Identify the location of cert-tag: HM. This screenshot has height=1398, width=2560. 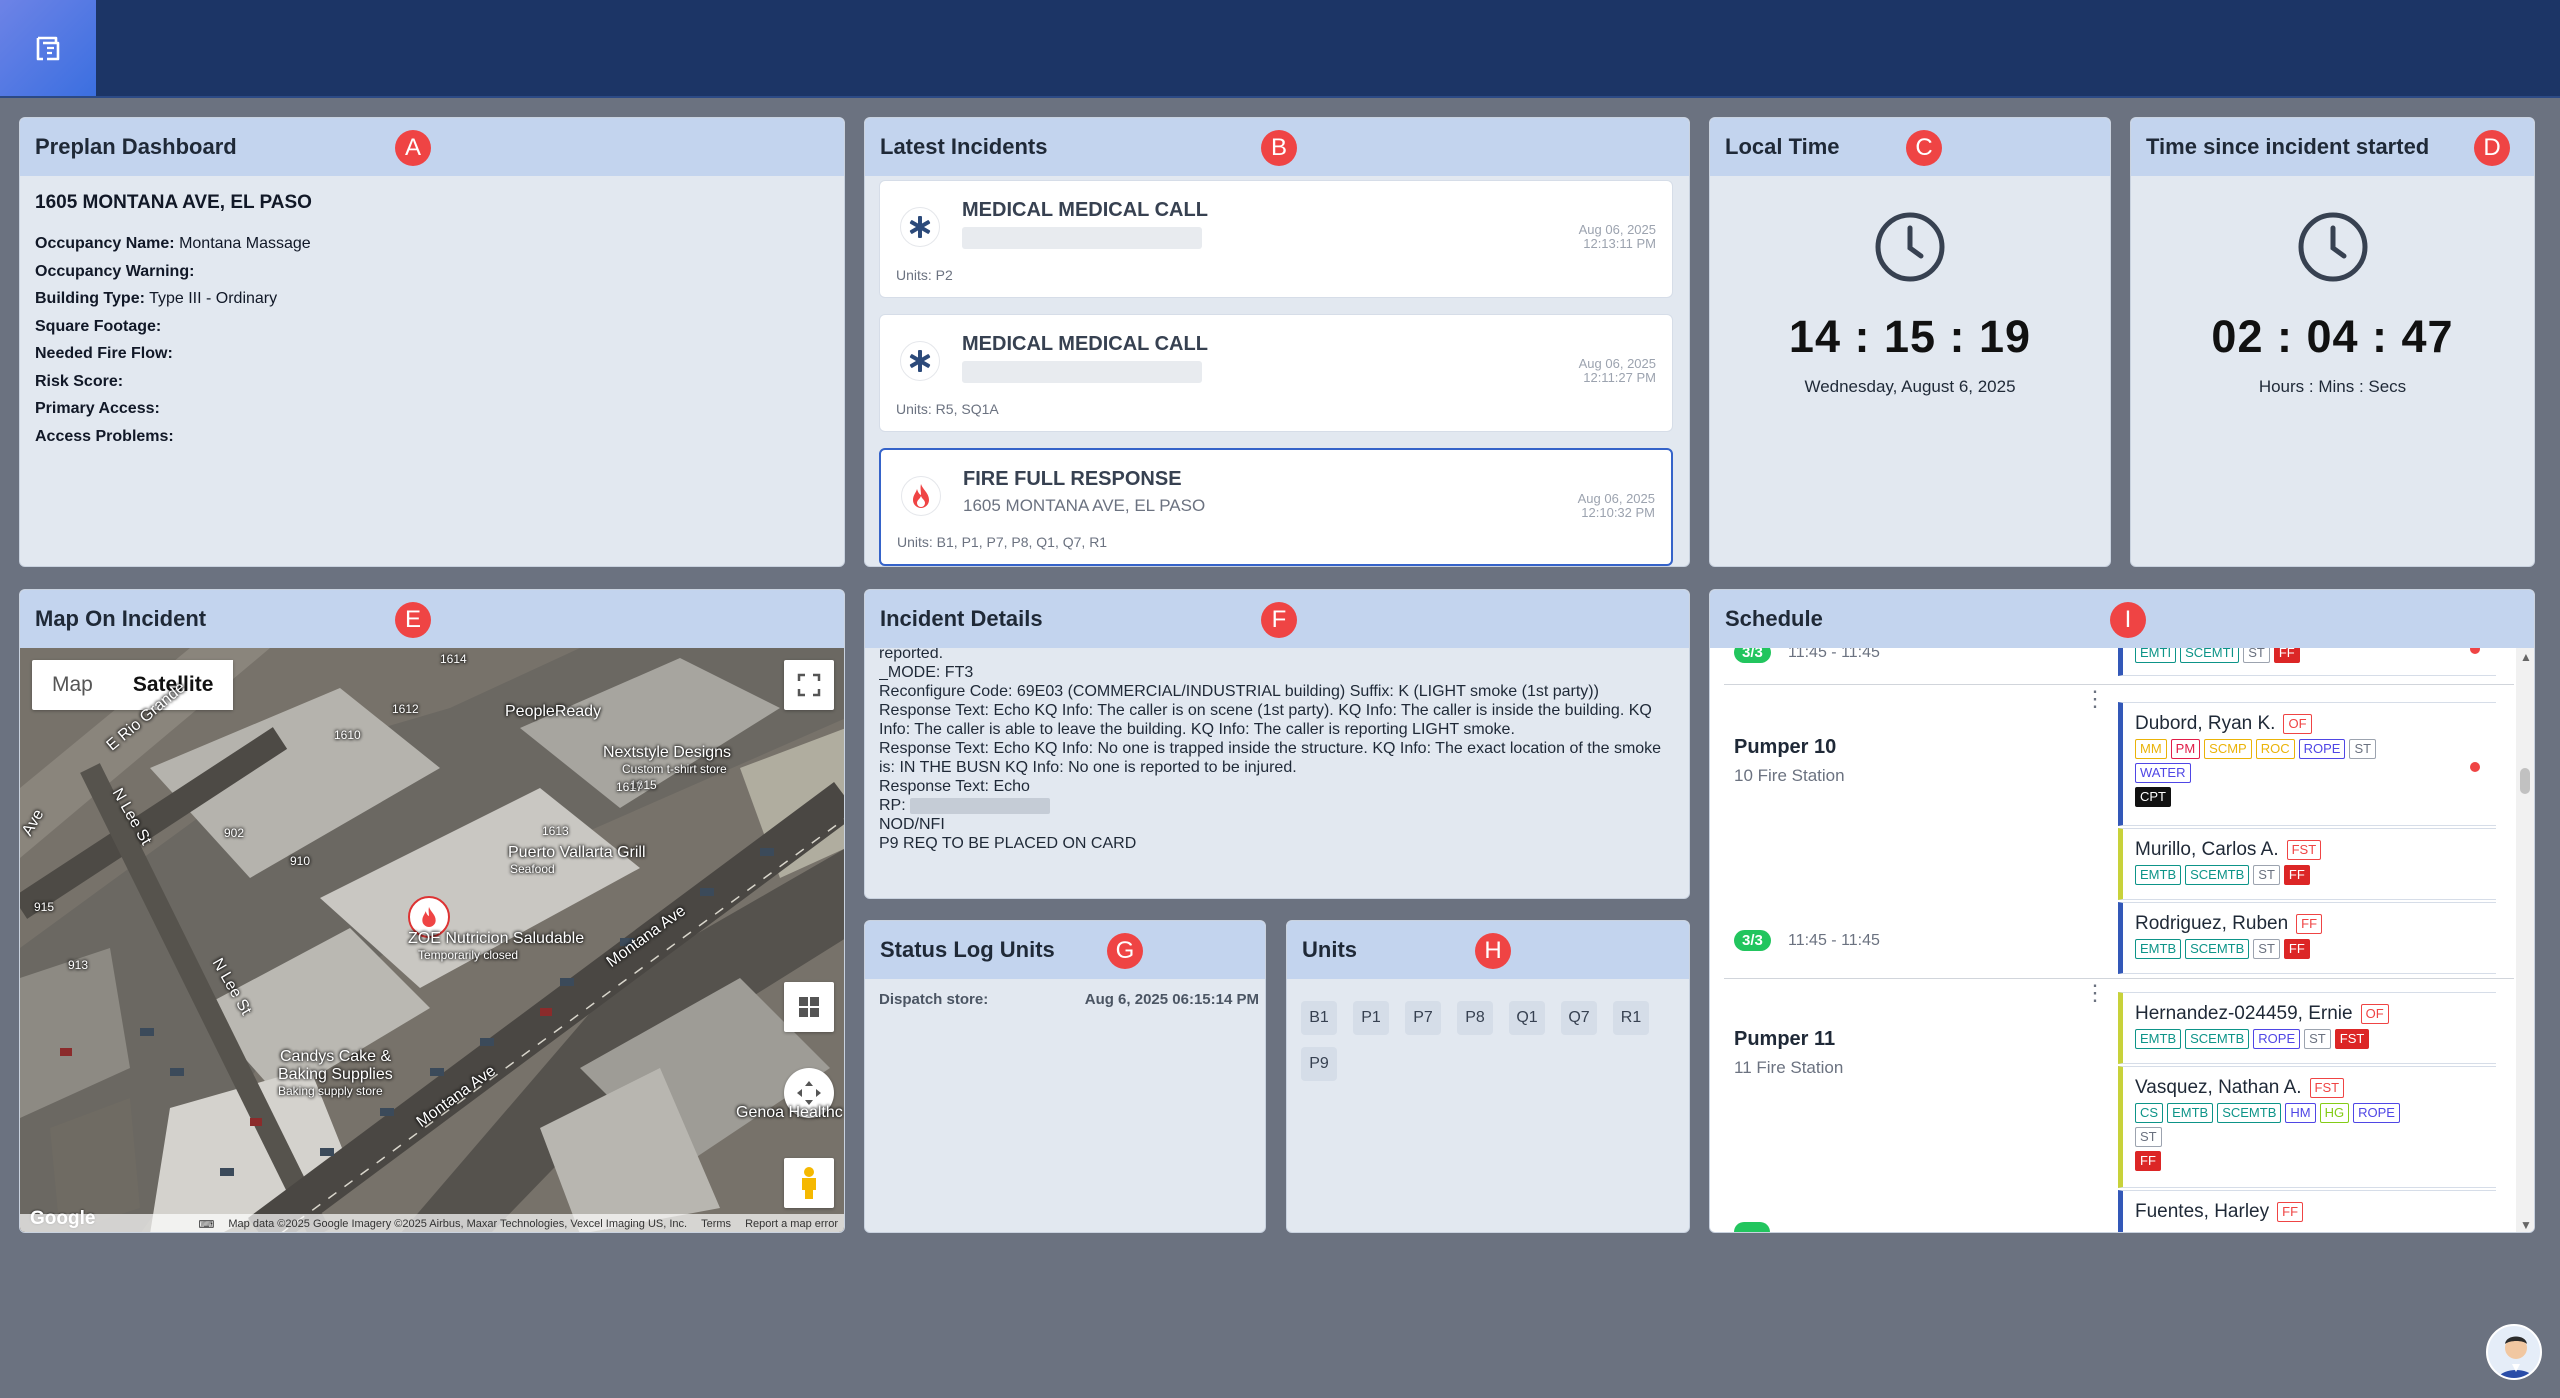
(2300, 1113).